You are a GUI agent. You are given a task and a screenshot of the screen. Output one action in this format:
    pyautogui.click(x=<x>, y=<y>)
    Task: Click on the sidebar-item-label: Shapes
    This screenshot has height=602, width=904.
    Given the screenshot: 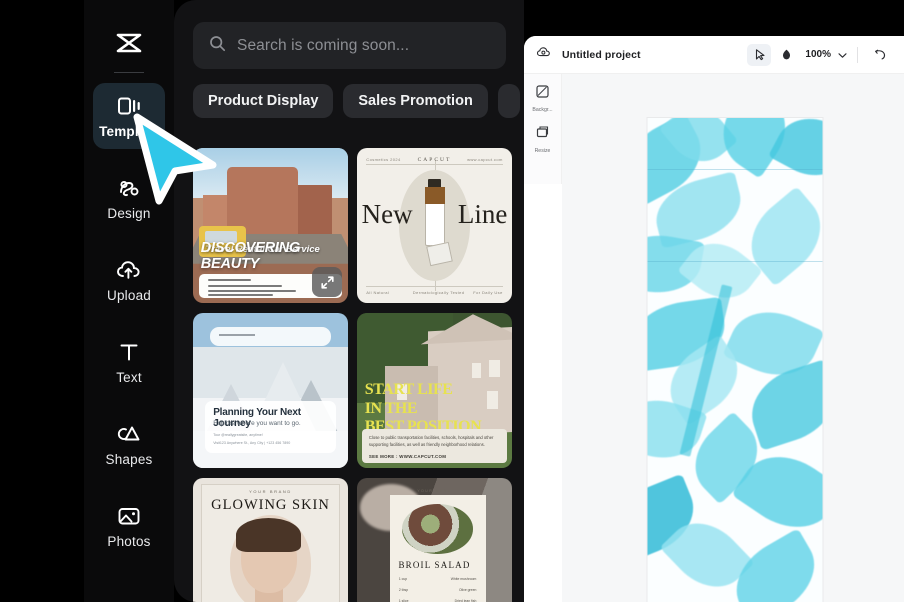 What is the action you would take?
    pyautogui.click(x=129, y=459)
    